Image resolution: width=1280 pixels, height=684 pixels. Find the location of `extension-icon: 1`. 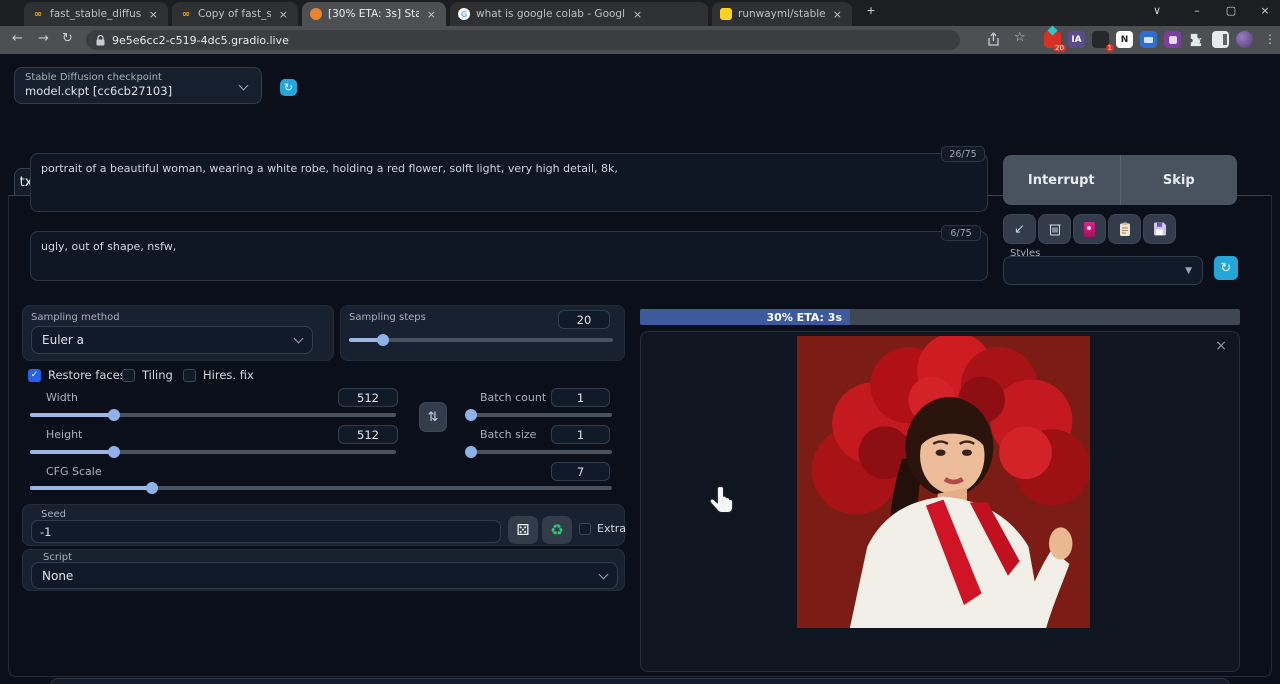

extension-icon: 1 is located at coordinates (1103, 41).